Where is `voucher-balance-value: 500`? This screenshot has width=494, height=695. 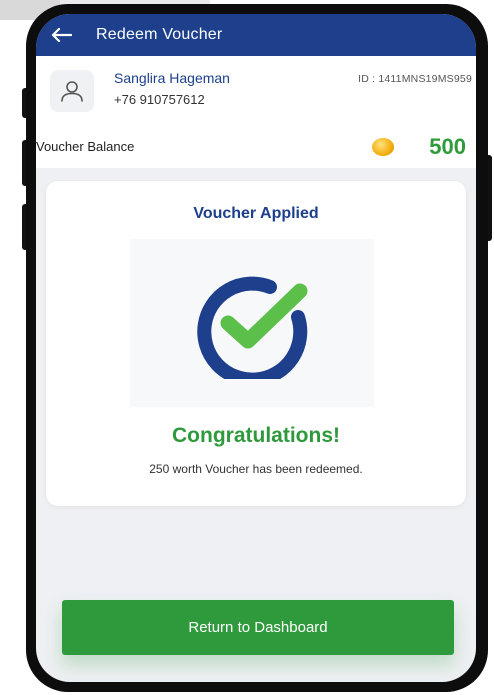 voucher-balance-value: 500 is located at coordinates (447, 146).